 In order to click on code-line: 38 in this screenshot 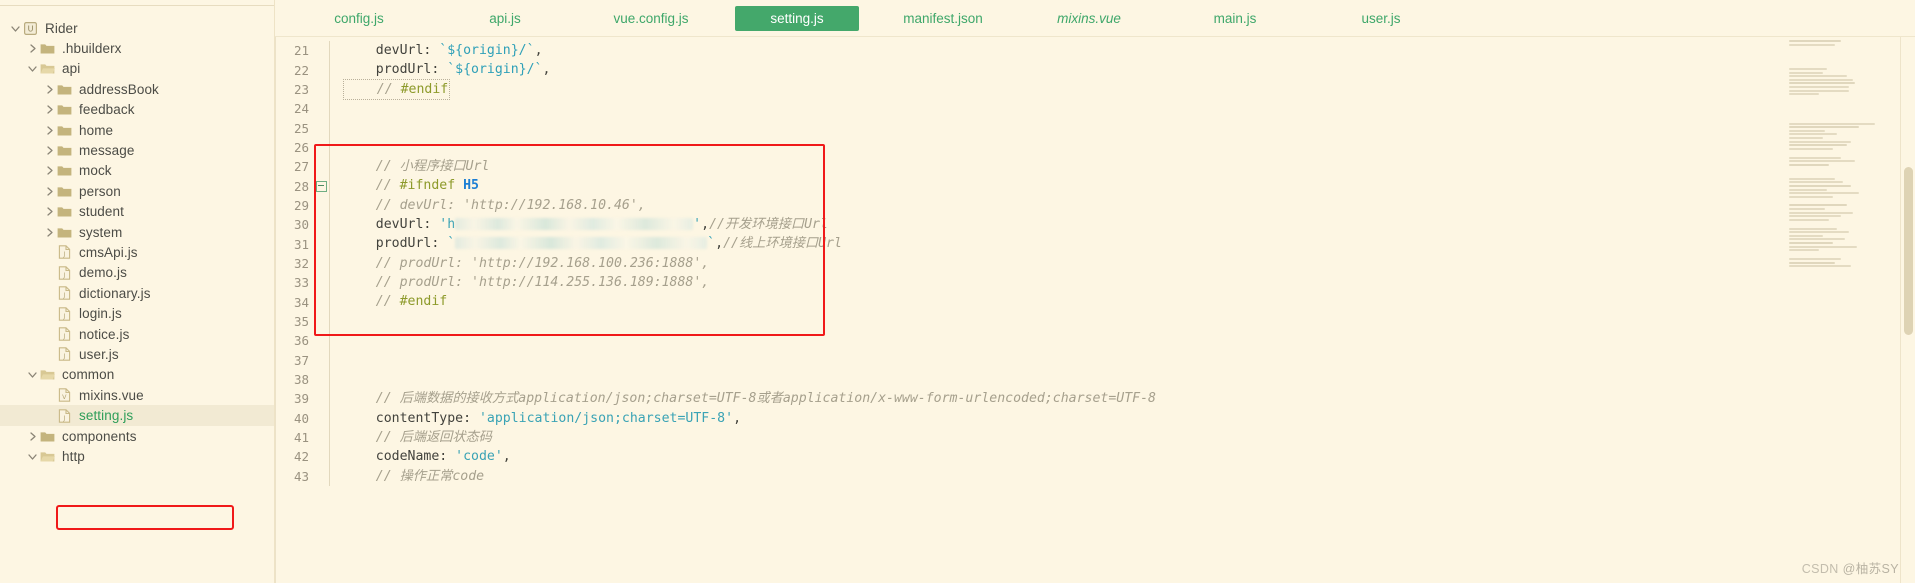, I will do `click(1095, 379)`.